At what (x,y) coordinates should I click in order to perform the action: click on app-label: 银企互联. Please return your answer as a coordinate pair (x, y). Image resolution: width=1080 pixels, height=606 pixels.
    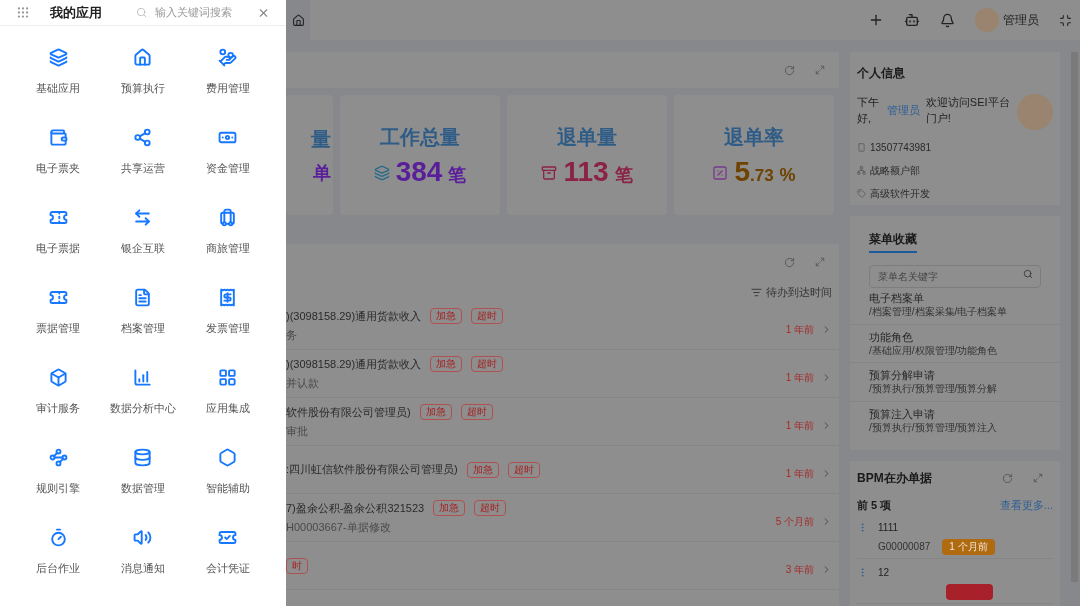
    Looking at the image, I should click on (143, 248).